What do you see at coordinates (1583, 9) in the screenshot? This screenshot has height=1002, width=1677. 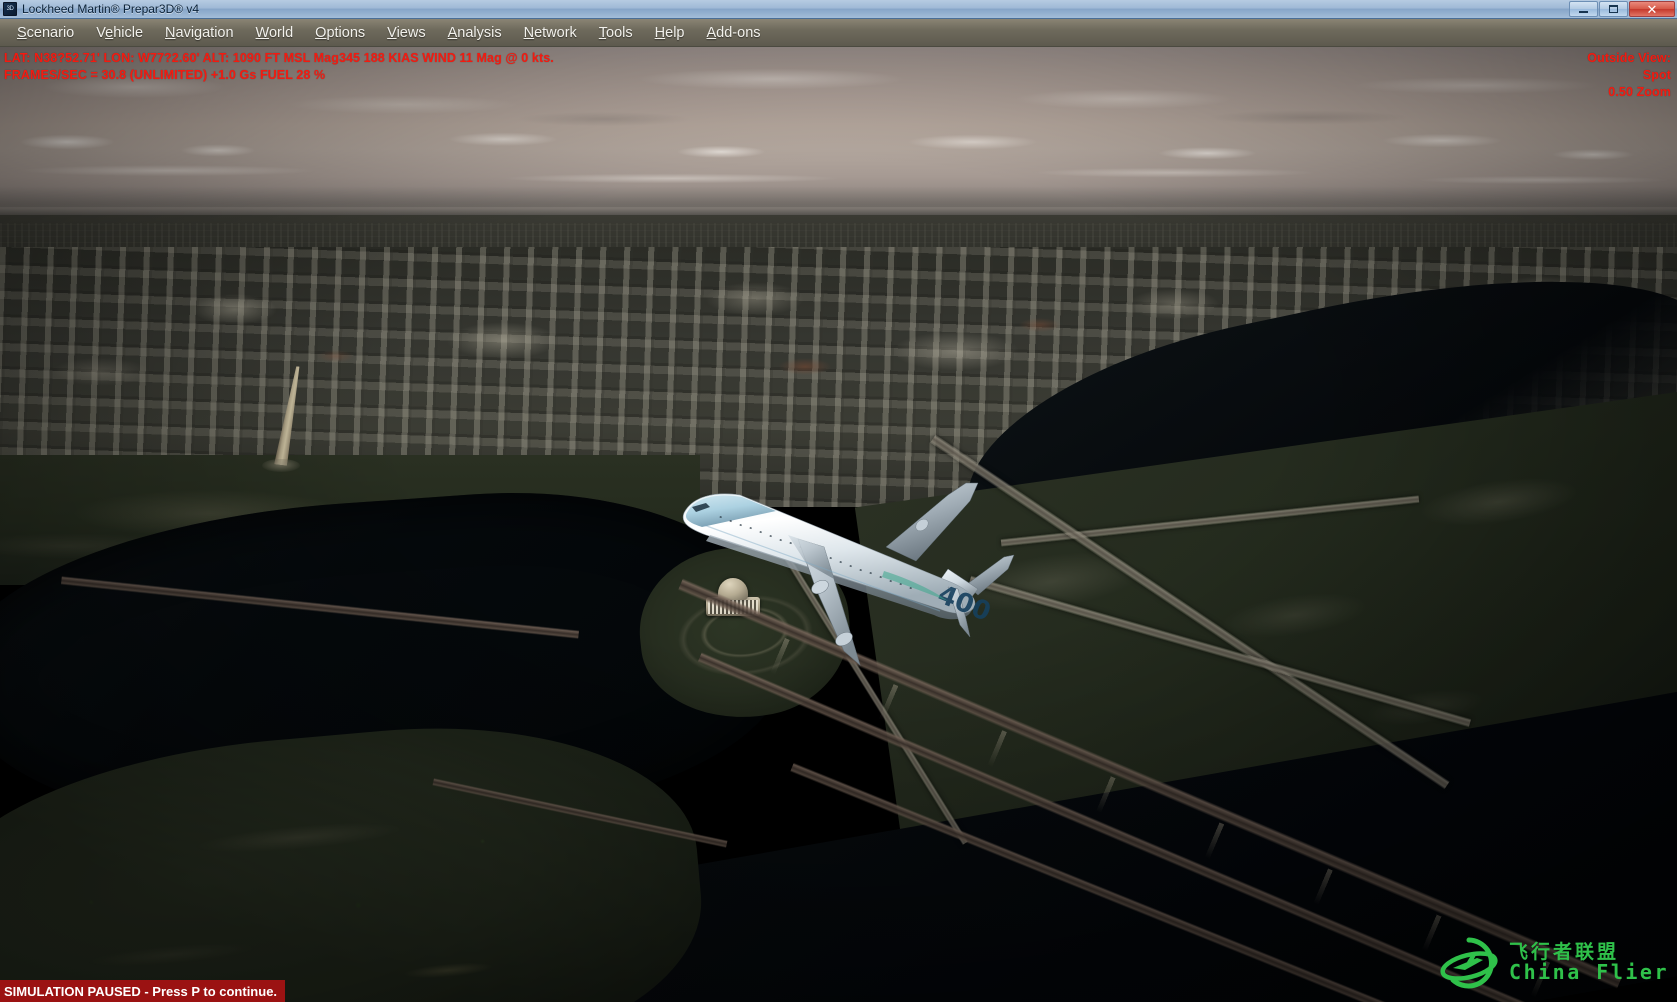 I see `minimize-button` at bounding box center [1583, 9].